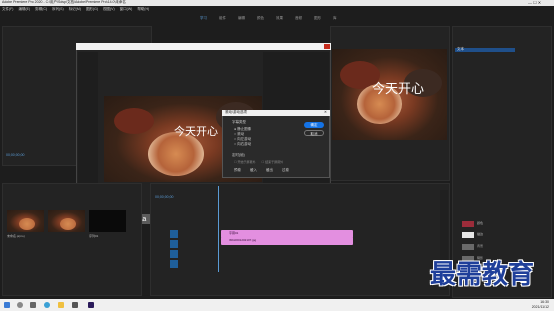 The width and height of the screenshot is (554, 311). I want to click on field-postroll: 过卷, so click(290, 170).